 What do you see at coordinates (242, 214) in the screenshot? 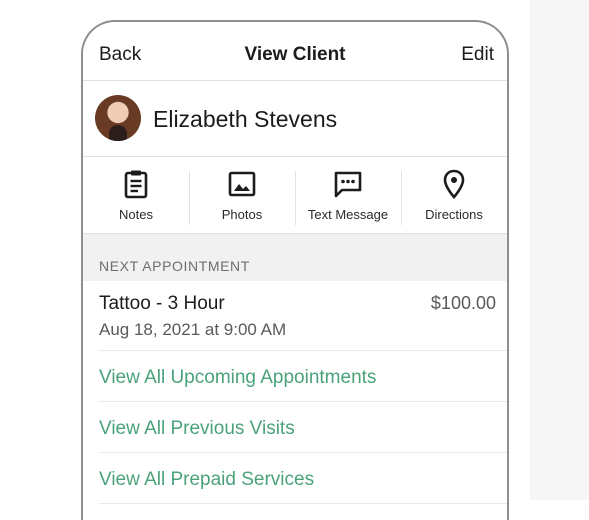
I see `photos-label: Photos` at bounding box center [242, 214].